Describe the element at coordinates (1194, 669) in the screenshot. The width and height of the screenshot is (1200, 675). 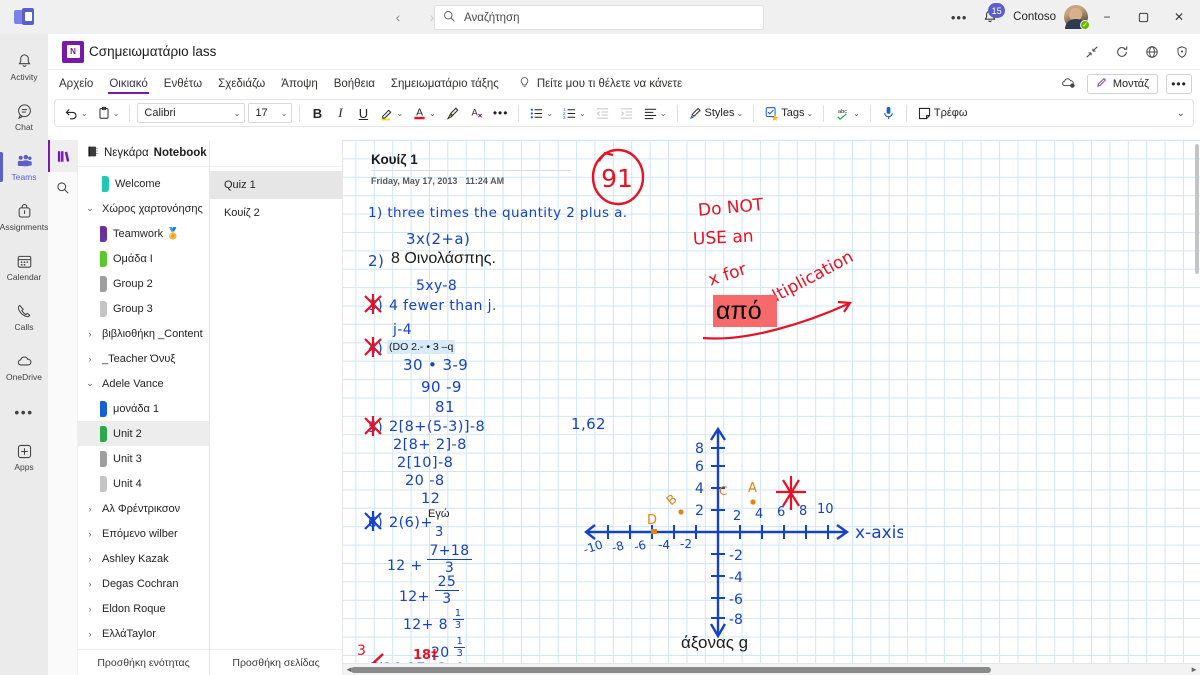
I see `scroll-right-arrow: ►` at that location.